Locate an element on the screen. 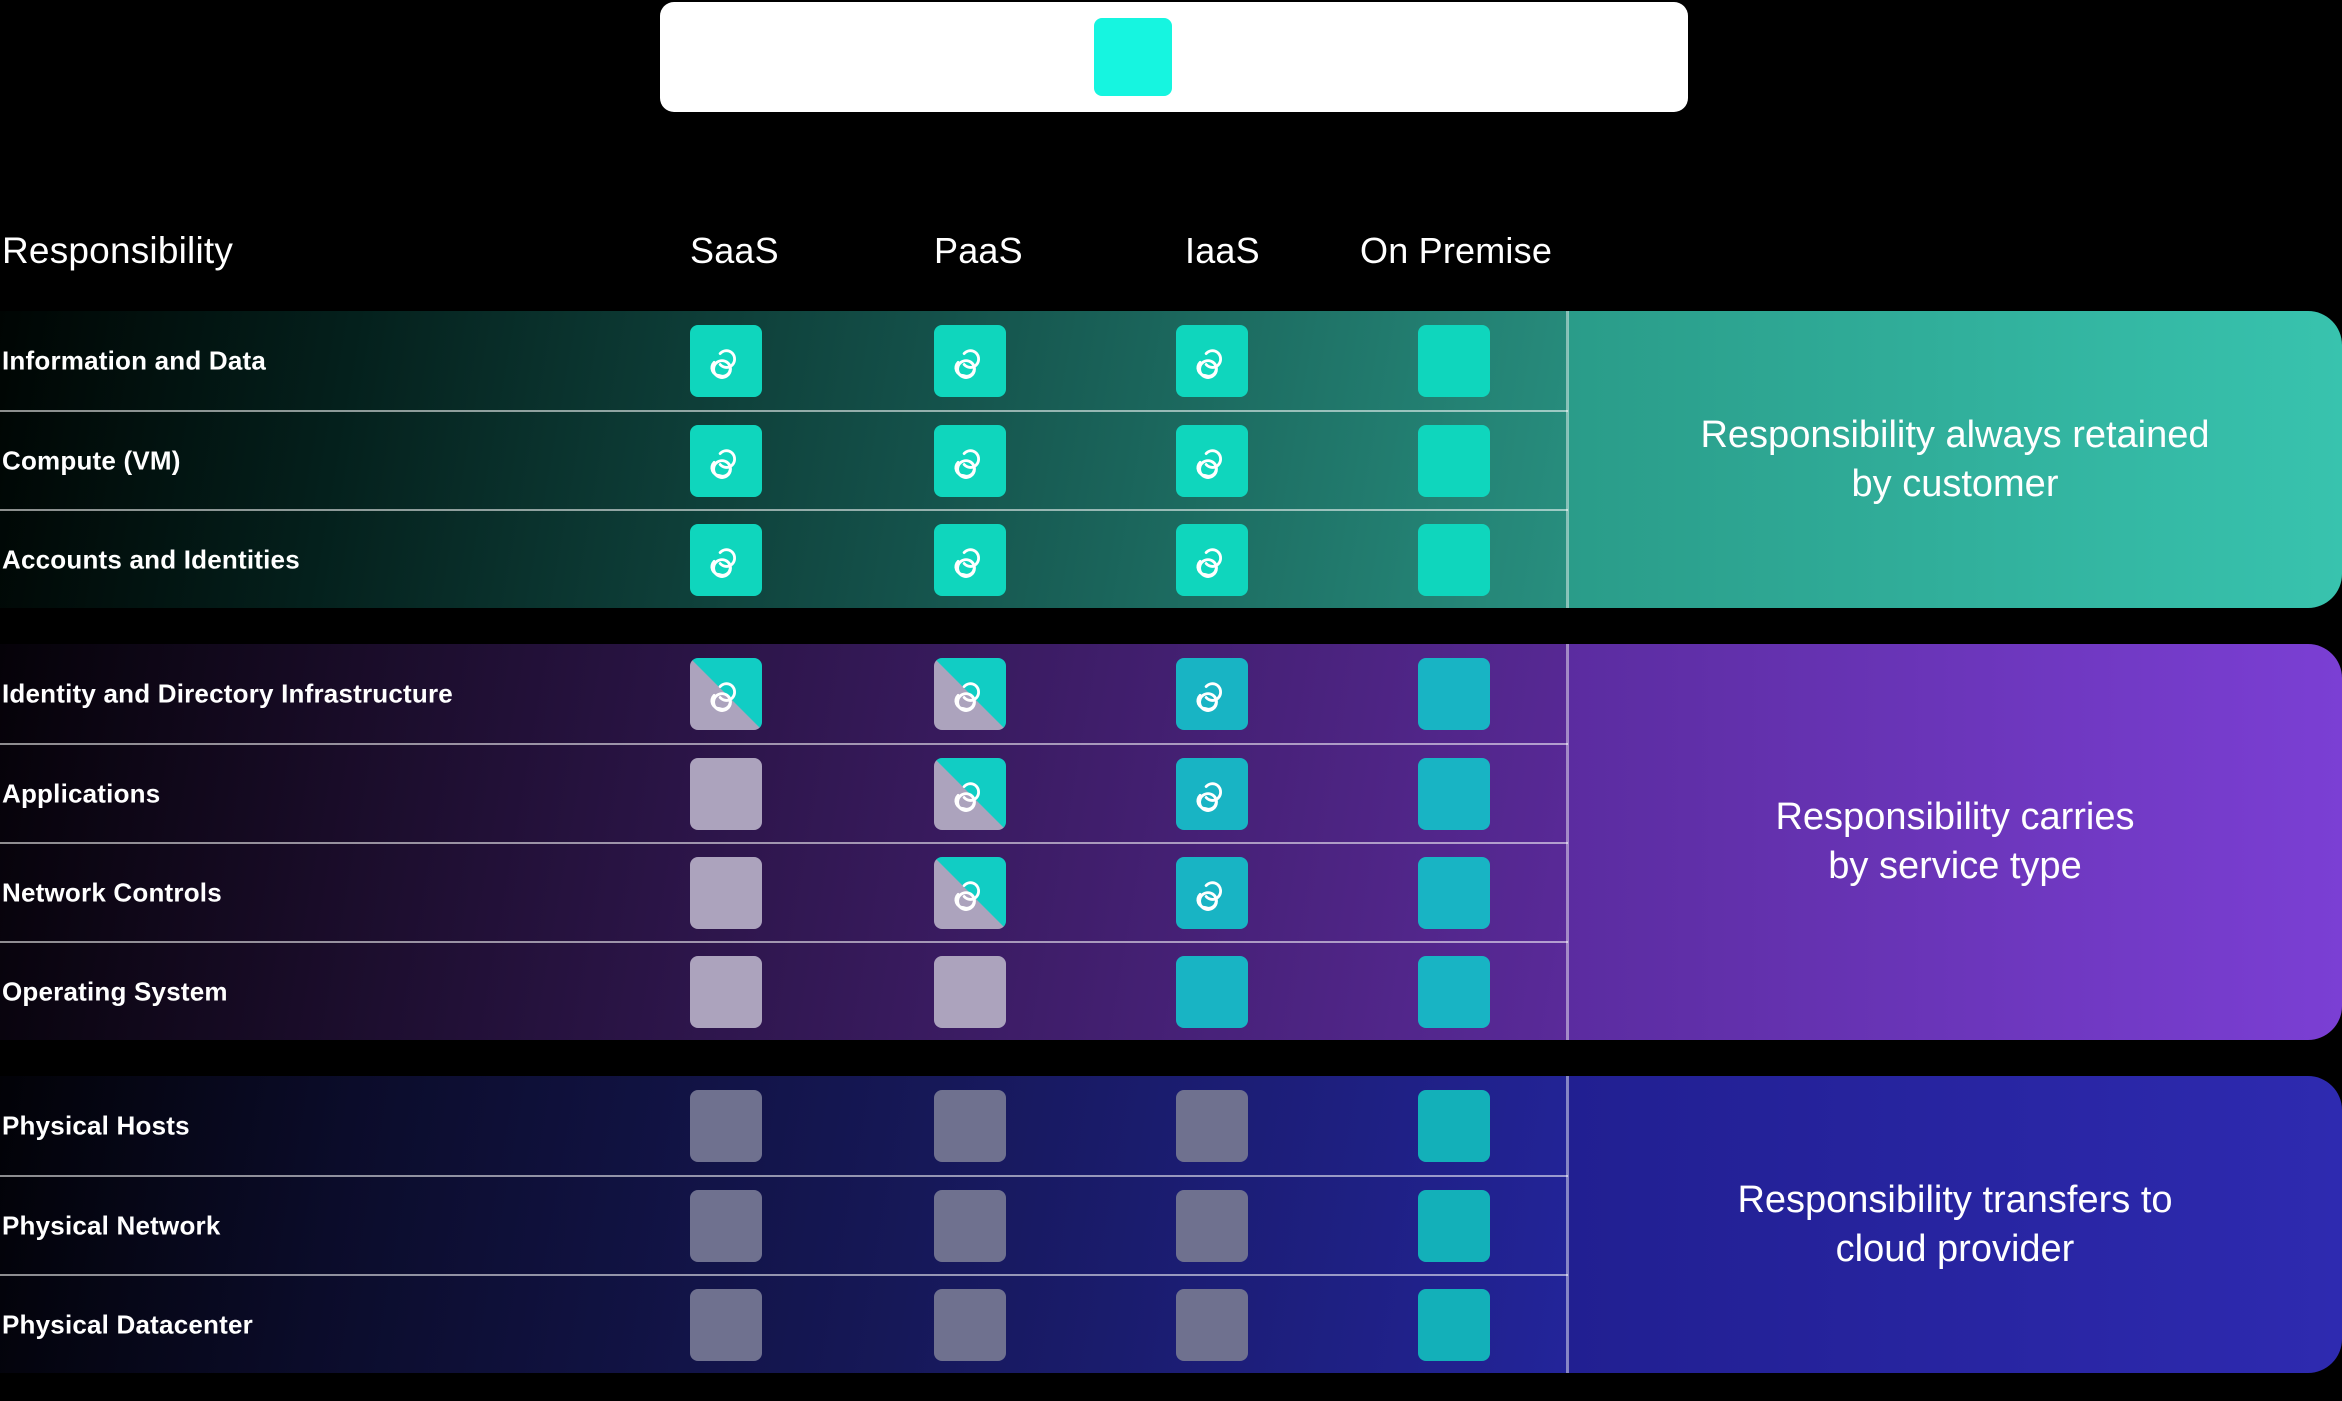 This screenshot has height=1401, width=2342. row-label: Identity and Directory Infrastructure is located at coordinates (227, 693).